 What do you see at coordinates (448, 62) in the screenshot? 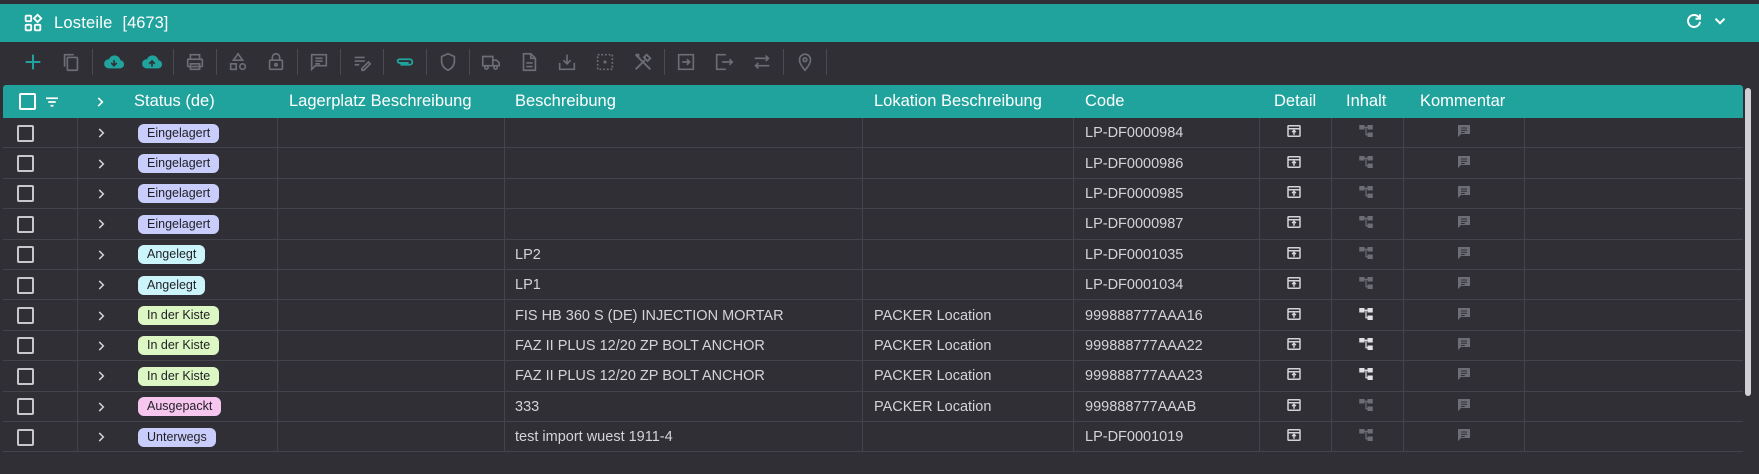
I see `shield-button` at bounding box center [448, 62].